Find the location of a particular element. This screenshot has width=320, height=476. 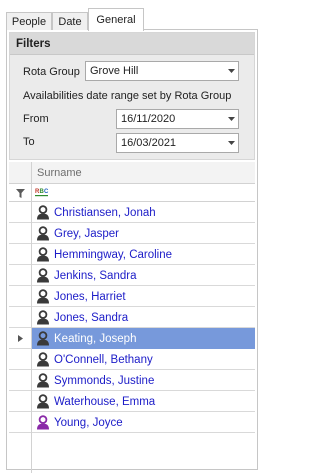

from-date-picker: 16/11/2020 is located at coordinates (177, 119).